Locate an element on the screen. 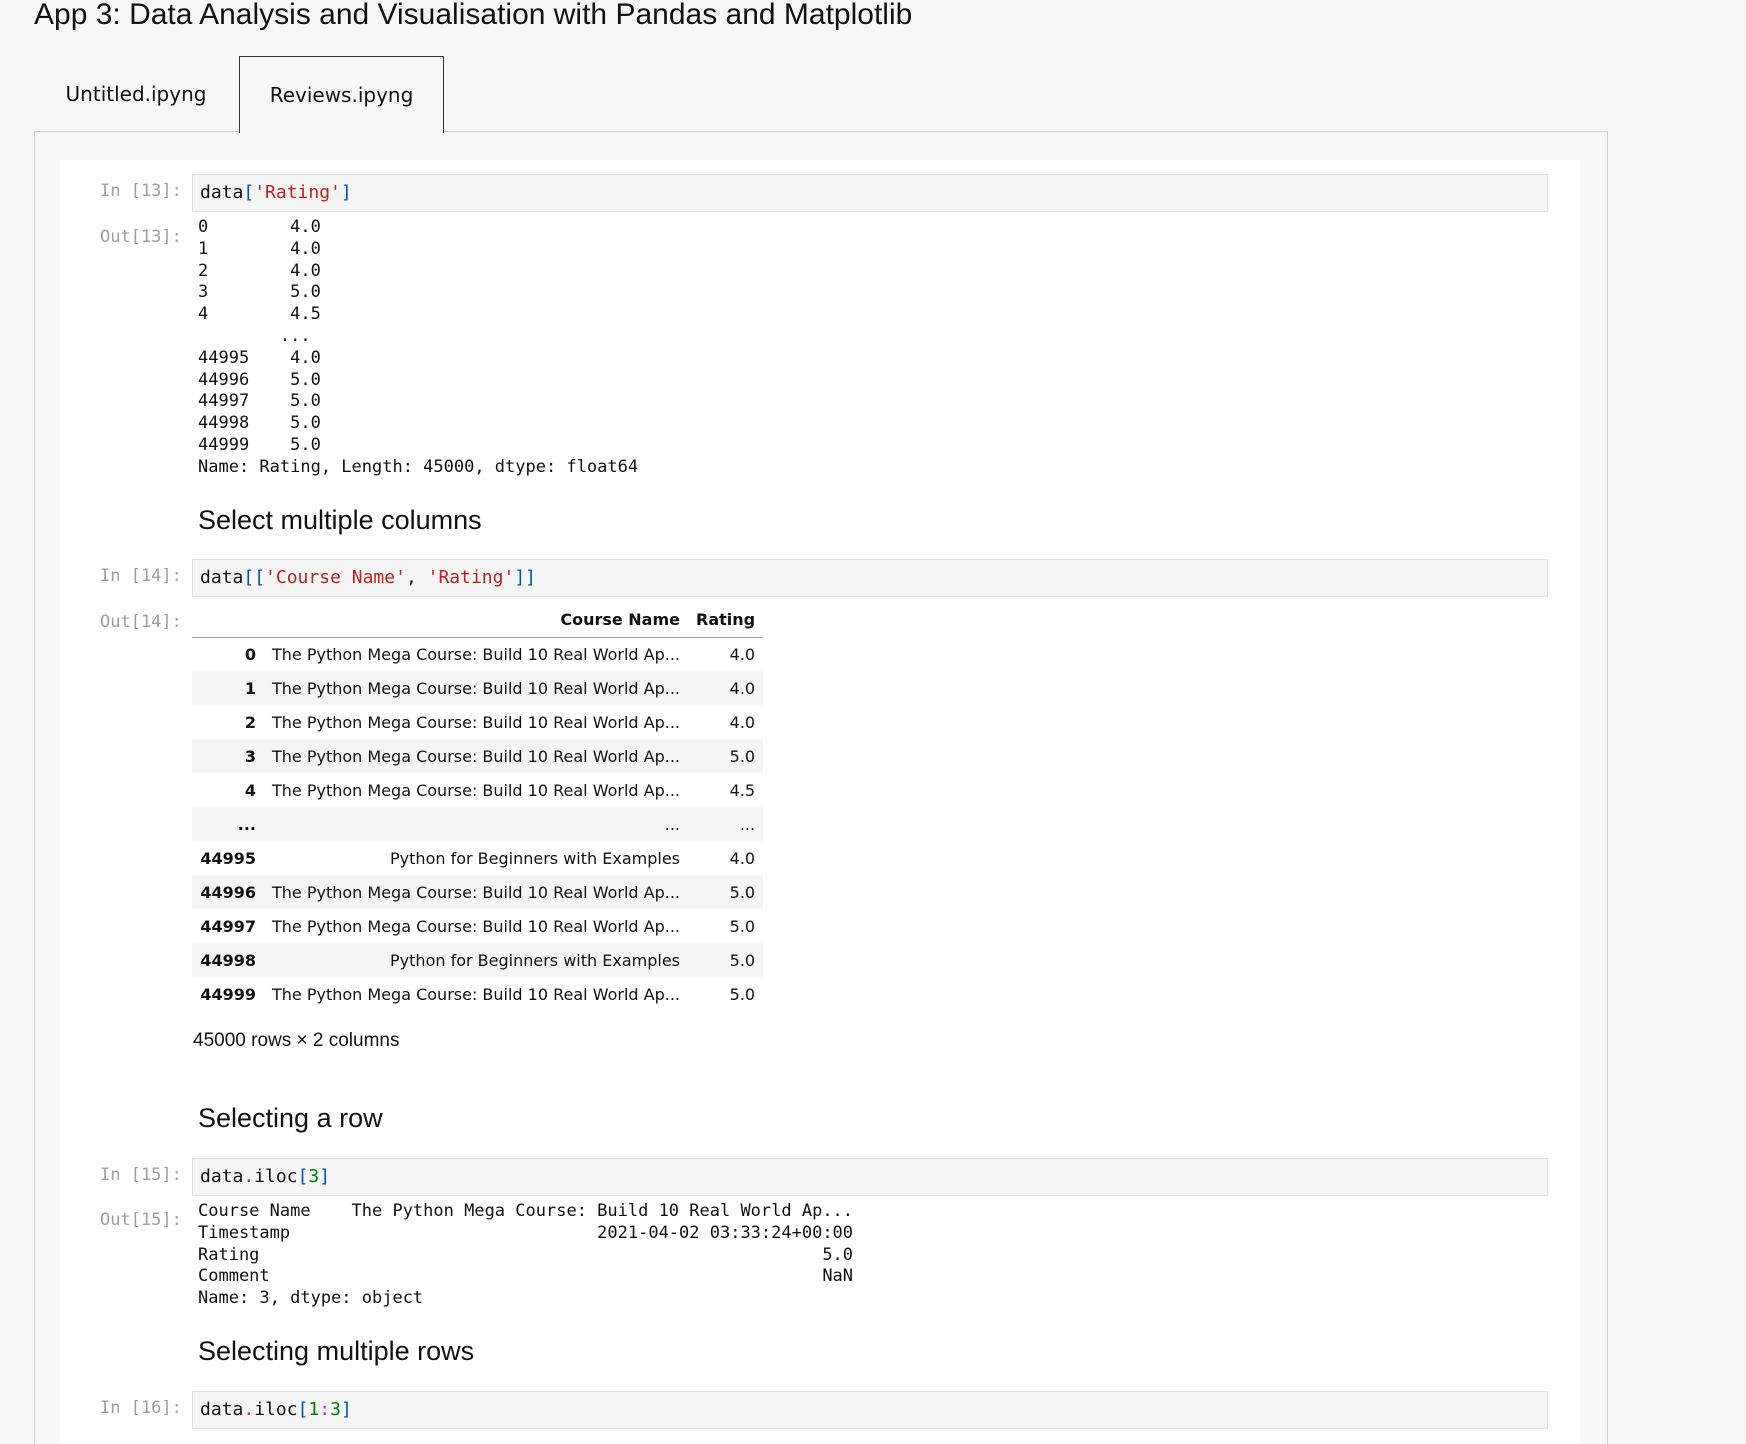 Image resolution: width=1746 pixels, height=1444 pixels. code-cell-input: data[['Course Name', 'Rating']] is located at coordinates (870, 578).